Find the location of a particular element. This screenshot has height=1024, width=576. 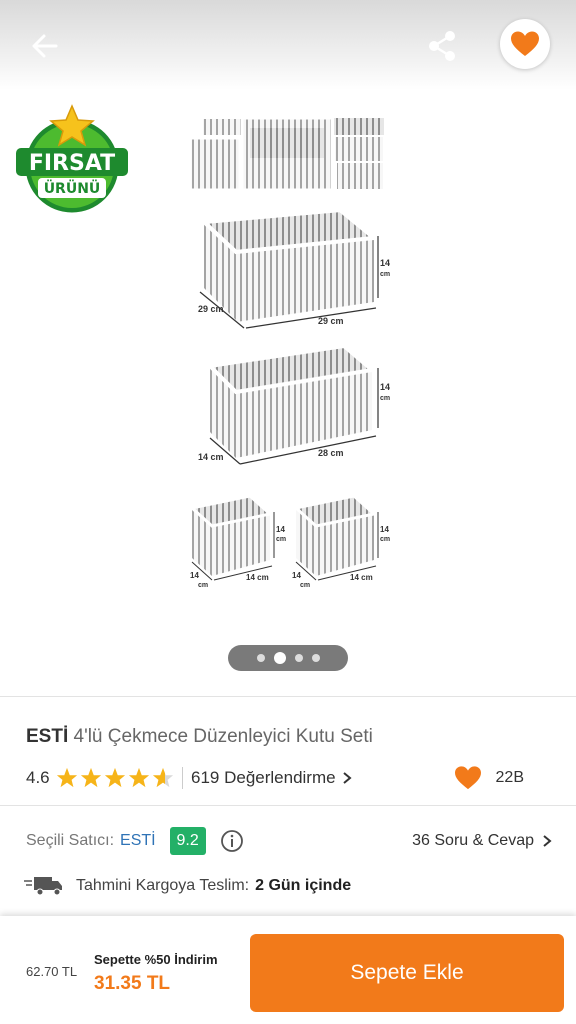

truck-icon is located at coordinates (43, 886).